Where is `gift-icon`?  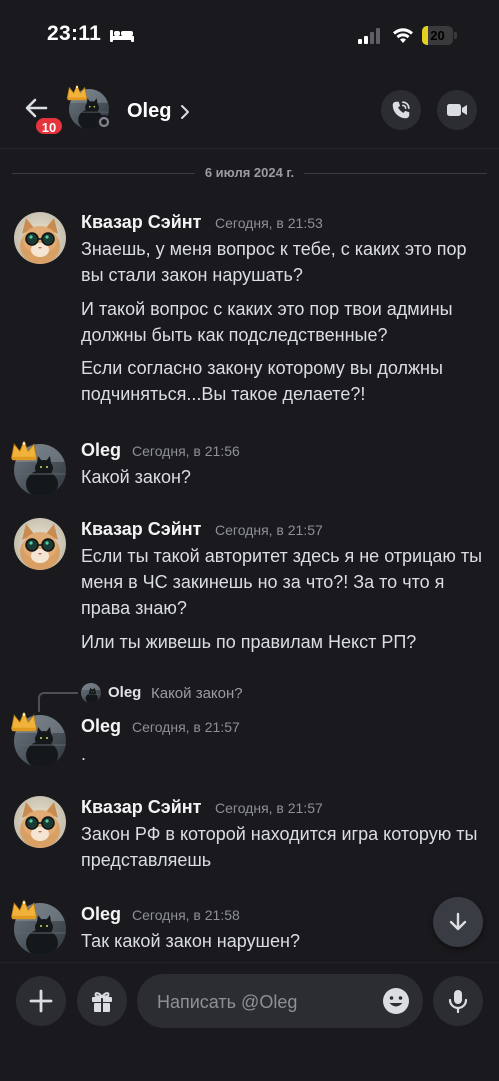 gift-icon is located at coordinates (102, 1002).